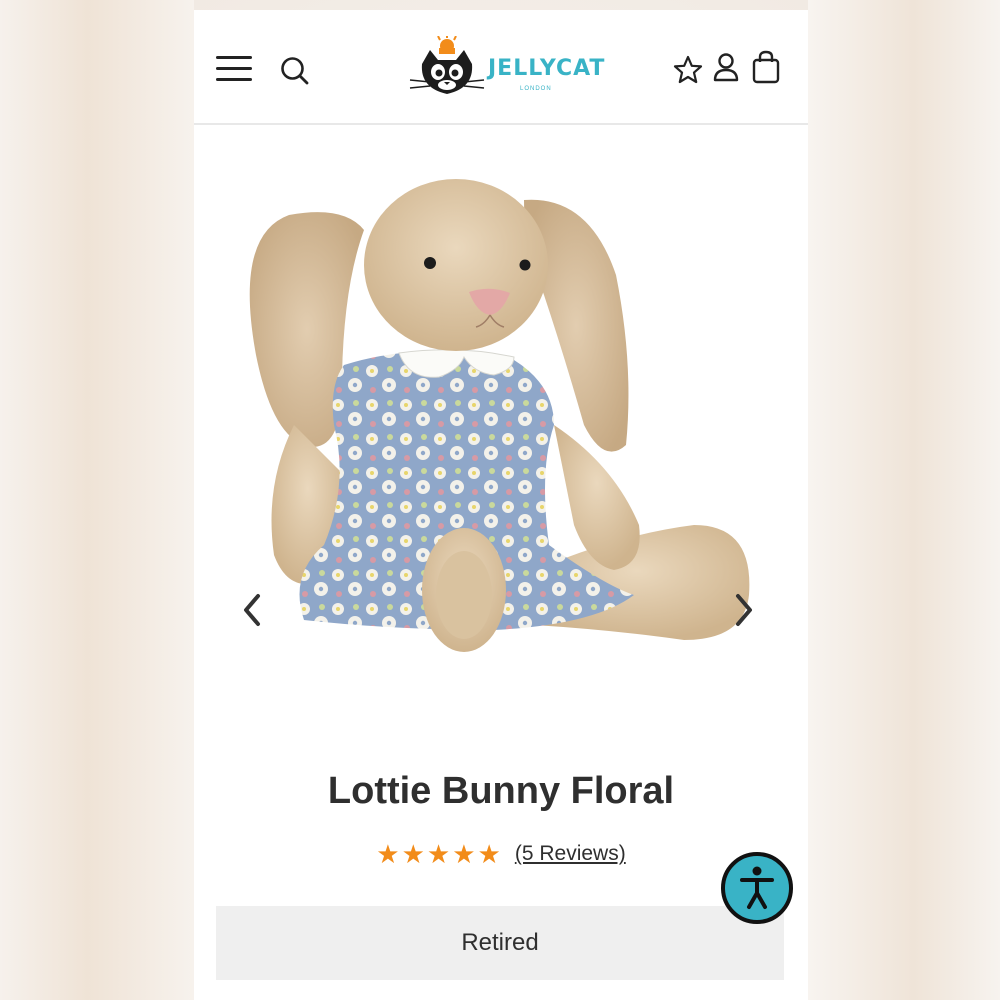 This screenshot has width=1000, height=1000. What do you see at coordinates (501, 791) in the screenshot?
I see `product-title: Lottie Bunny Floral` at bounding box center [501, 791].